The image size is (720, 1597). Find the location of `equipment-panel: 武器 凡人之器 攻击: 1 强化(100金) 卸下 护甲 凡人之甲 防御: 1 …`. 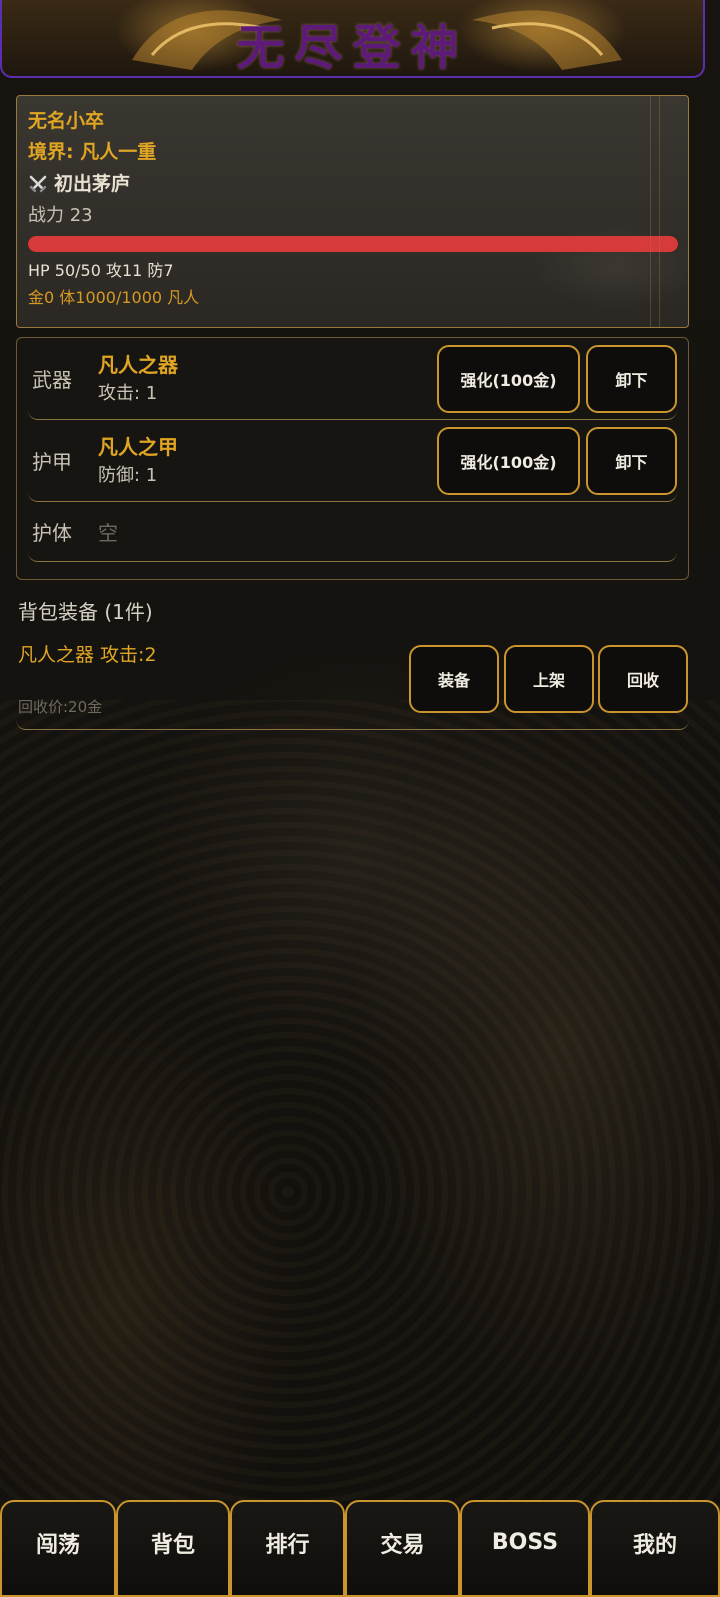

equipment-panel: 武器 凡人之器 攻击: 1 强化(100金) 卸下 护甲 凡人之甲 防御: 1 … is located at coordinates (352, 458).